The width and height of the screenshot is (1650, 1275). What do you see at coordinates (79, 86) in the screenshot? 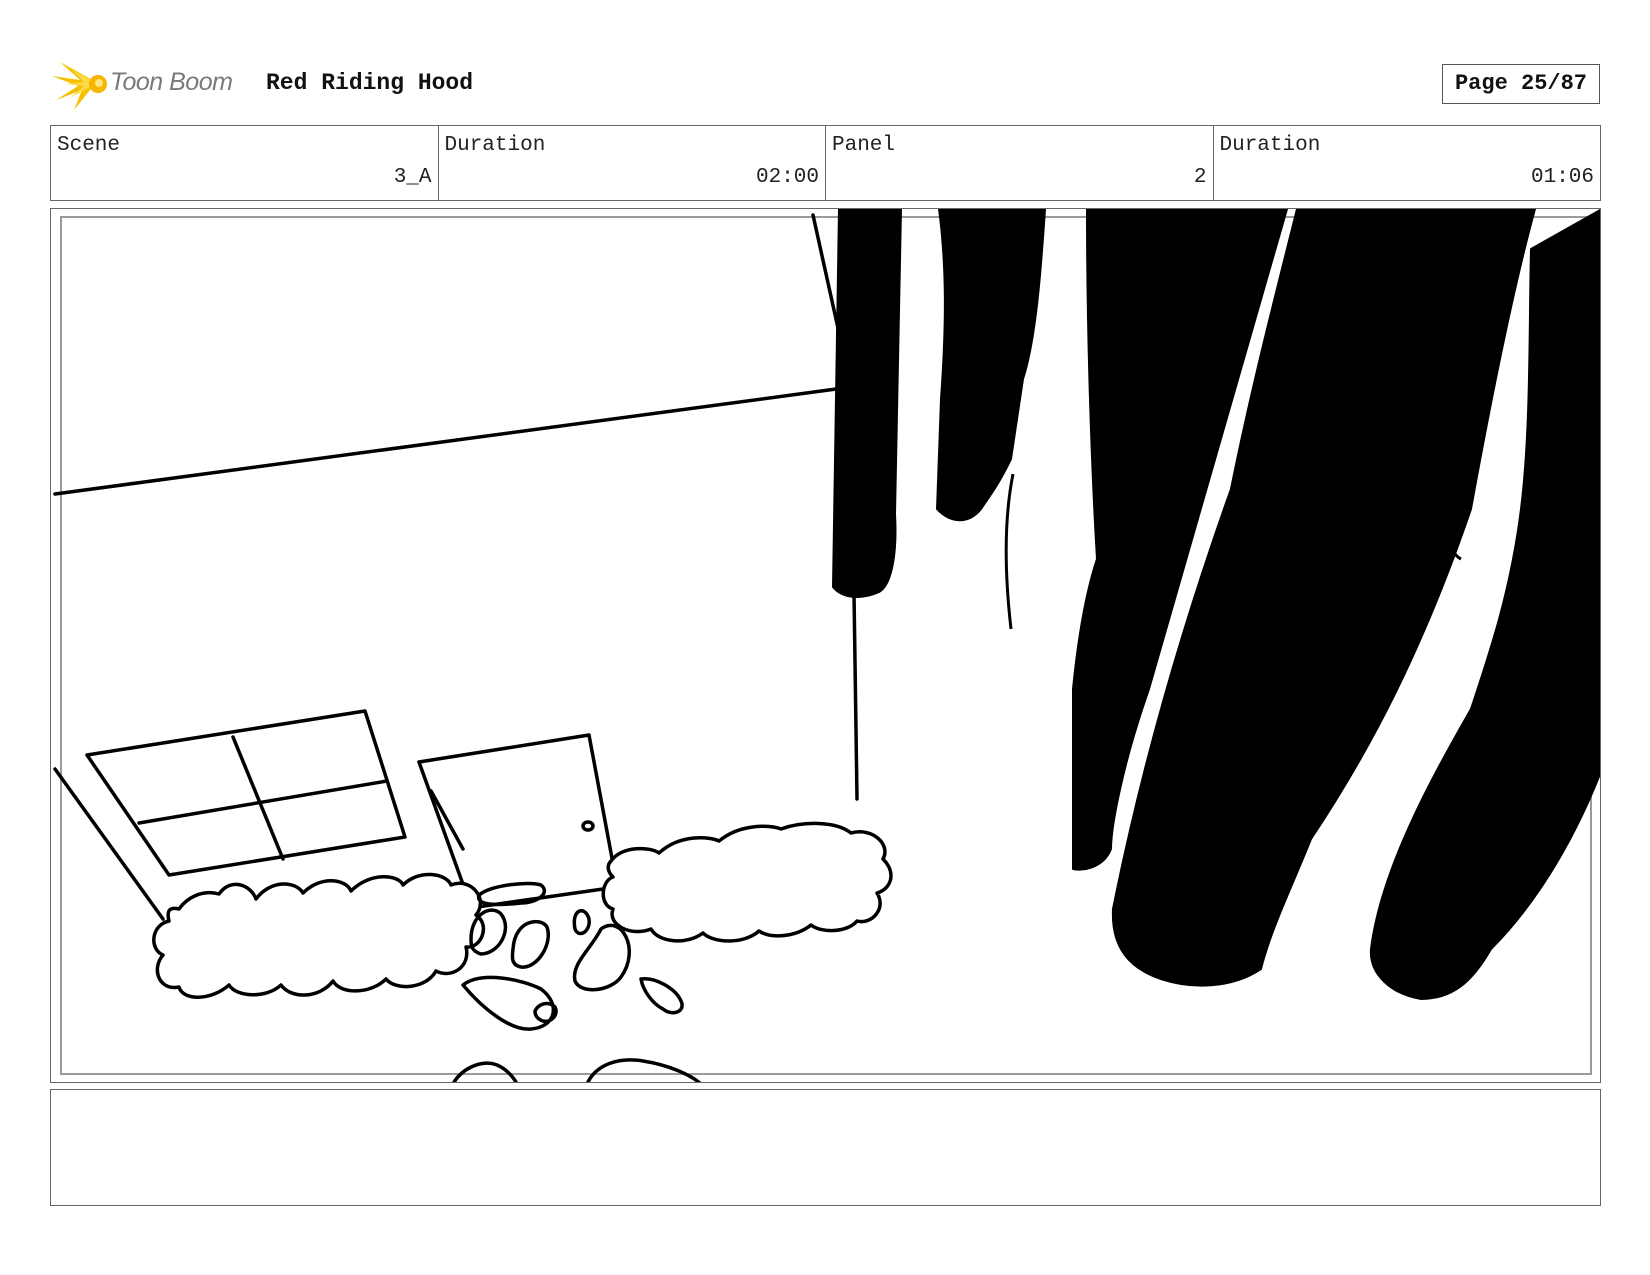
I see `starburst-logo-icon` at bounding box center [79, 86].